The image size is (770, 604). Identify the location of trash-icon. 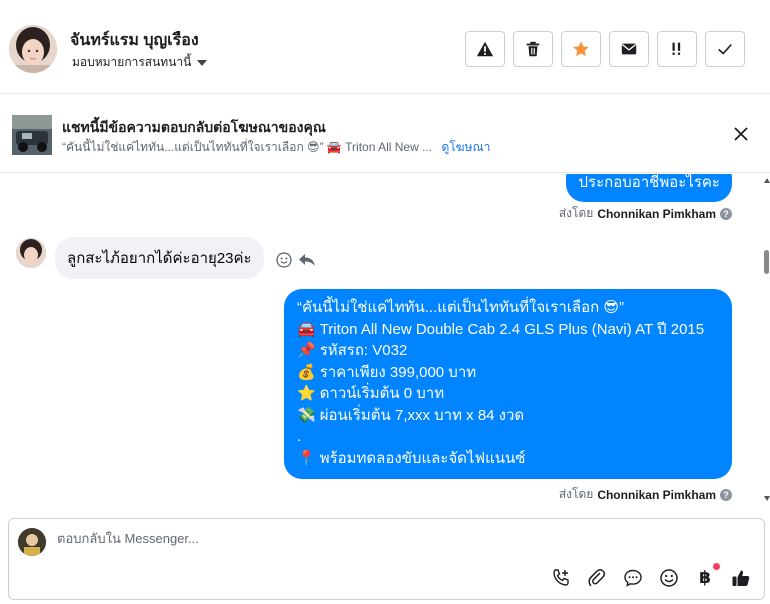
(533, 49).